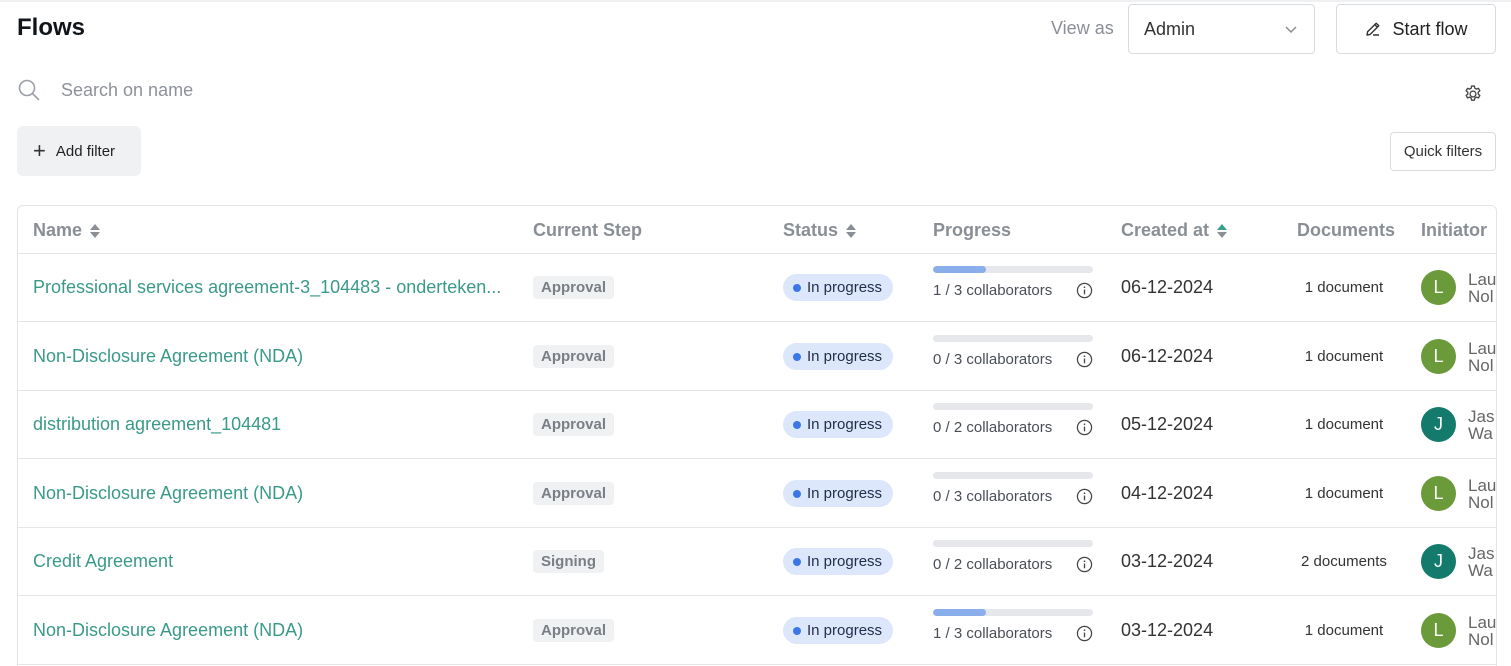  What do you see at coordinates (1174, 230) in the screenshot?
I see `column-header-created-at: Created at` at bounding box center [1174, 230].